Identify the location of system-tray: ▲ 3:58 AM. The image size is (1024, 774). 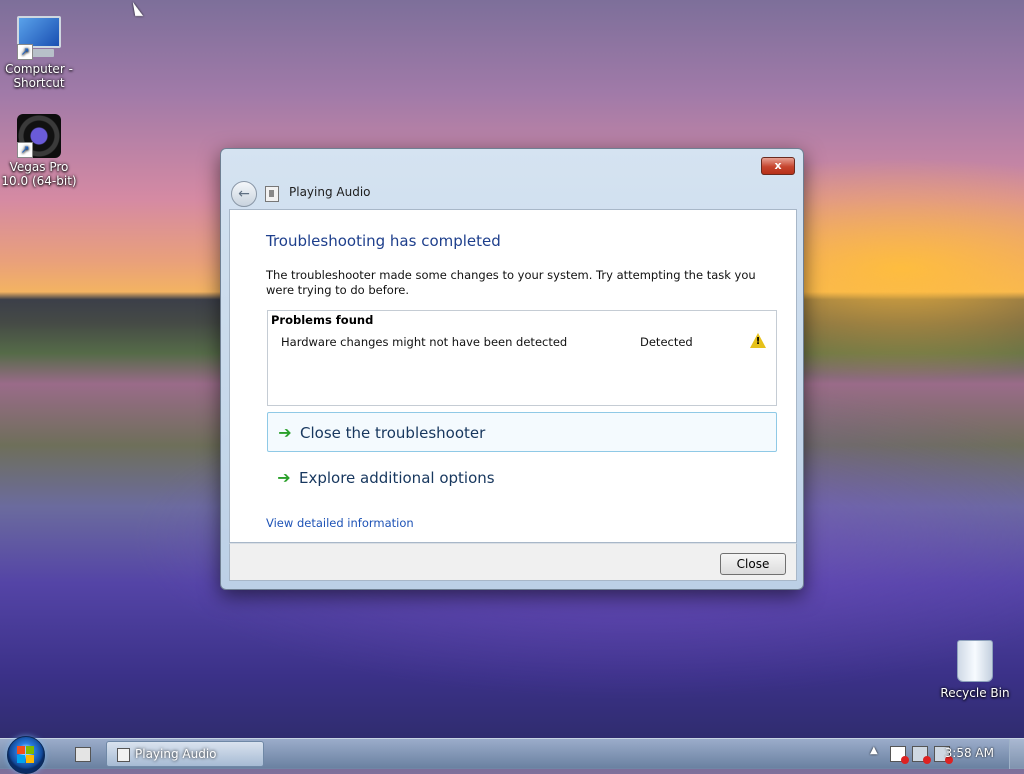
(929, 754).